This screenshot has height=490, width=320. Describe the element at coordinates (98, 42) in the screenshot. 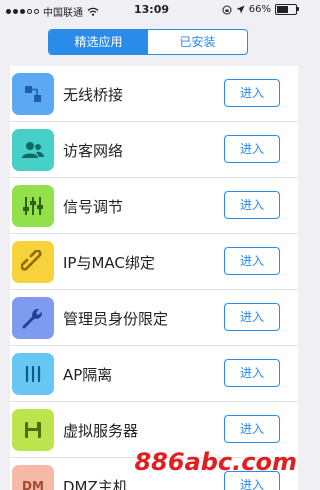

I see `tab-featured-apps: 精选应用` at that location.